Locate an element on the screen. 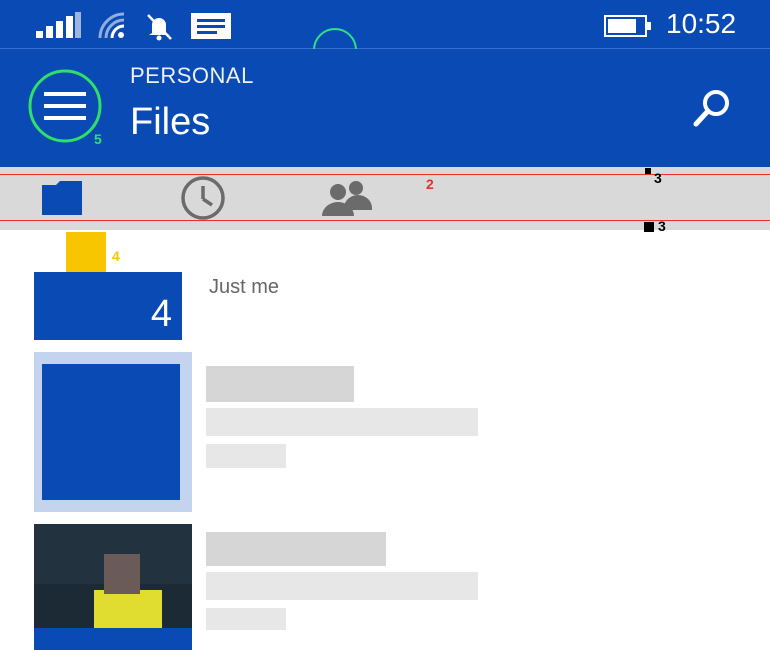 The height and width of the screenshot is (650, 770). header-subtitle: PERSONAL is located at coordinates (192, 75).